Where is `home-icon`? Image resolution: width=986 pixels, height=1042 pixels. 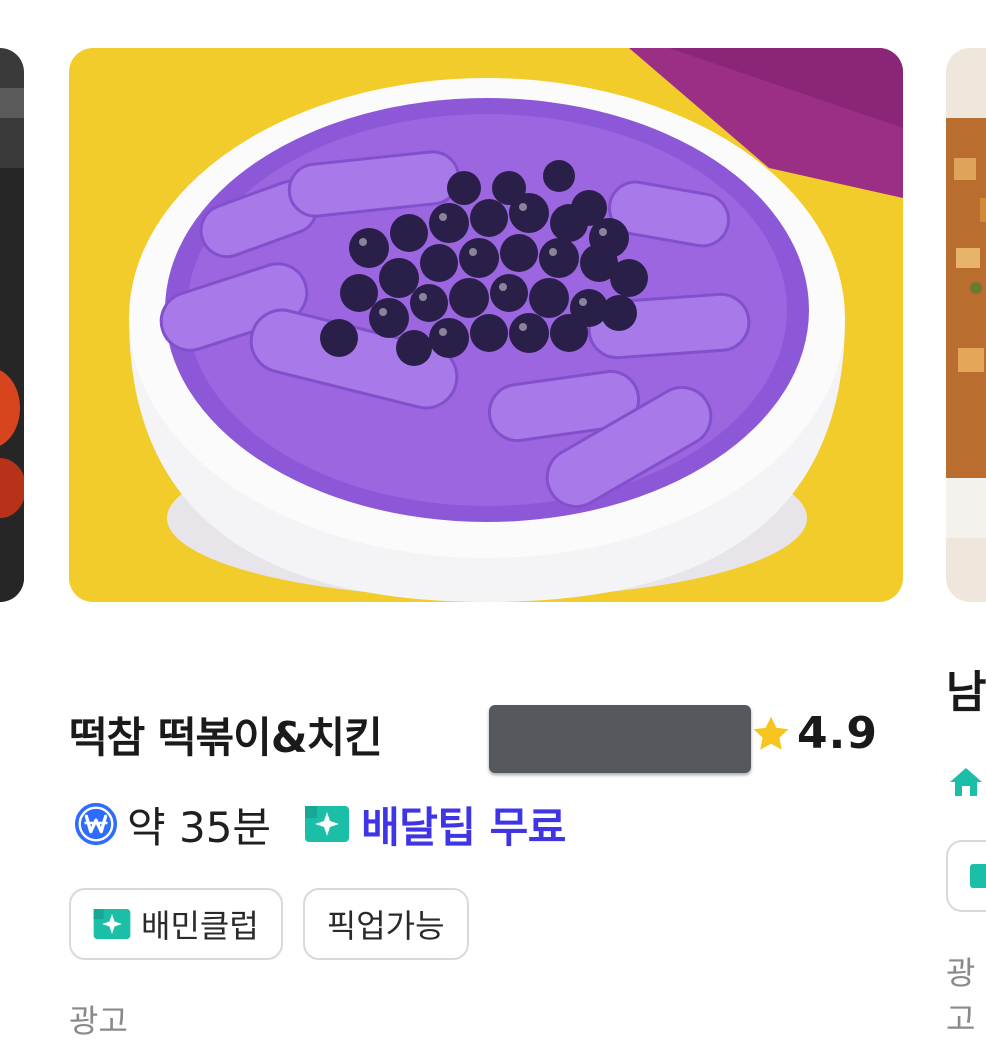 home-icon is located at coordinates (966, 782).